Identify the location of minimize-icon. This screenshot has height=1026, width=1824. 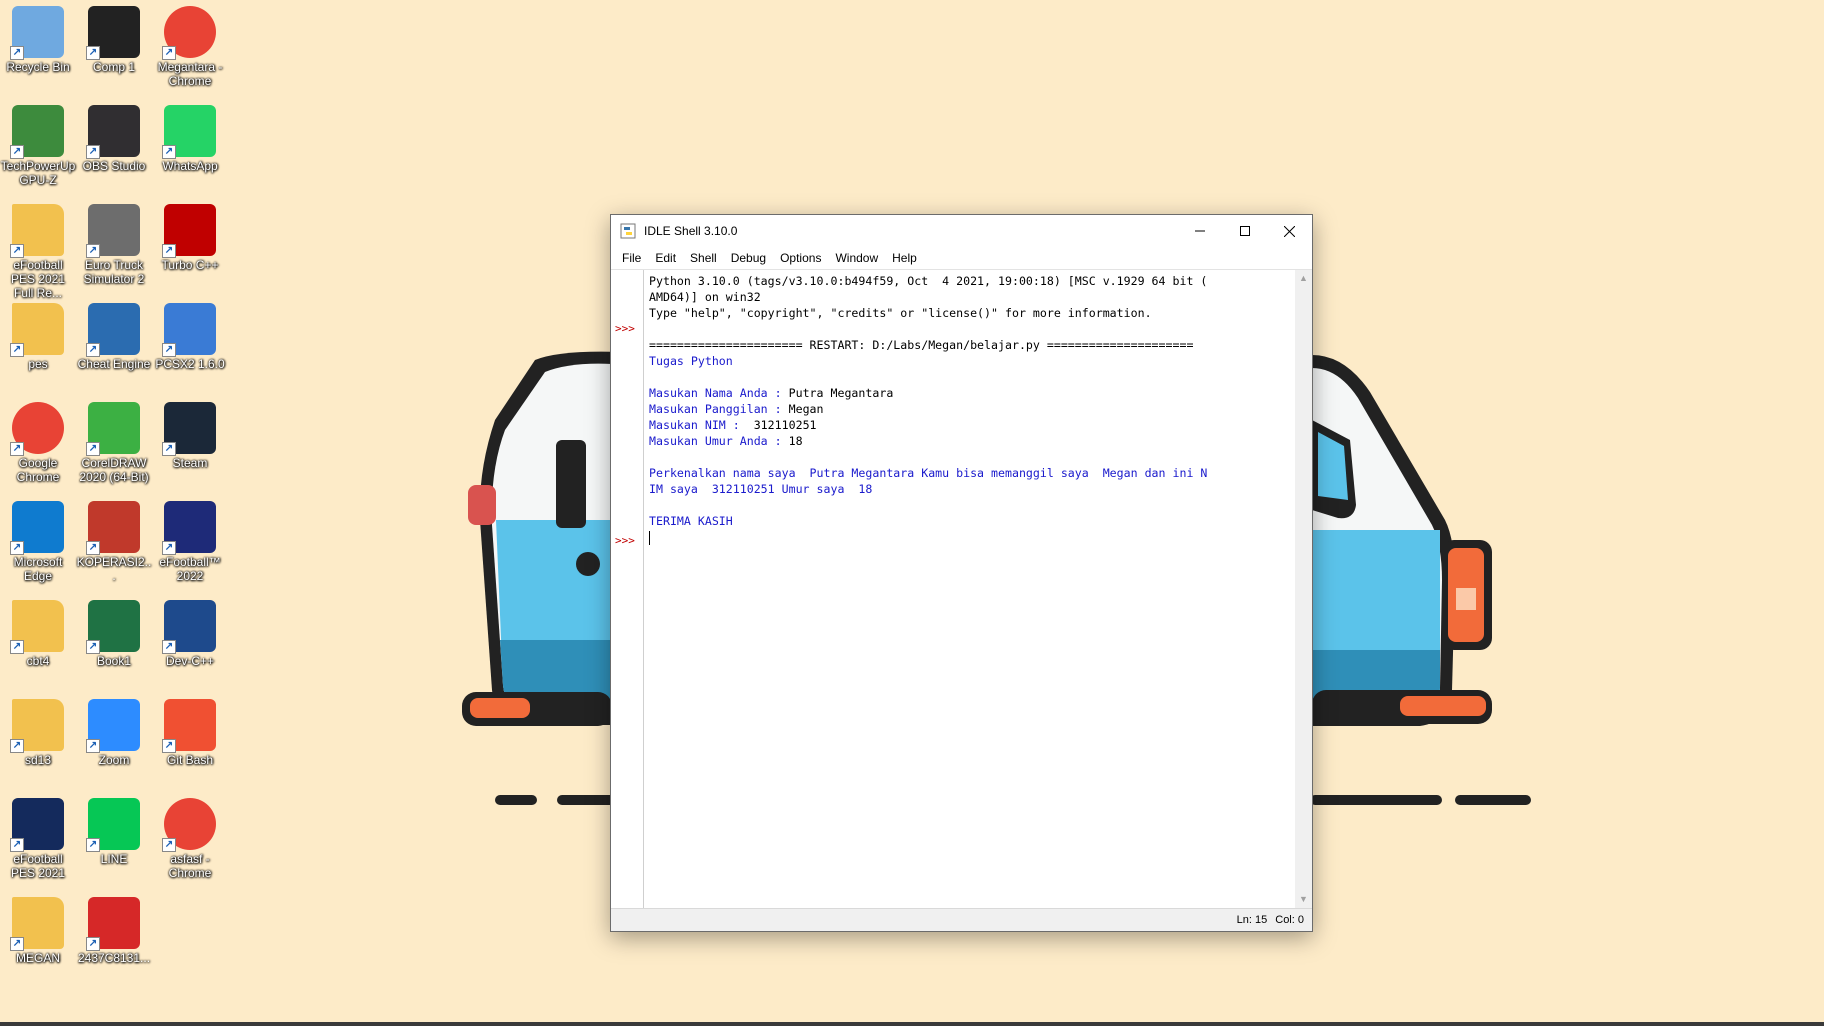
(1199, 231).